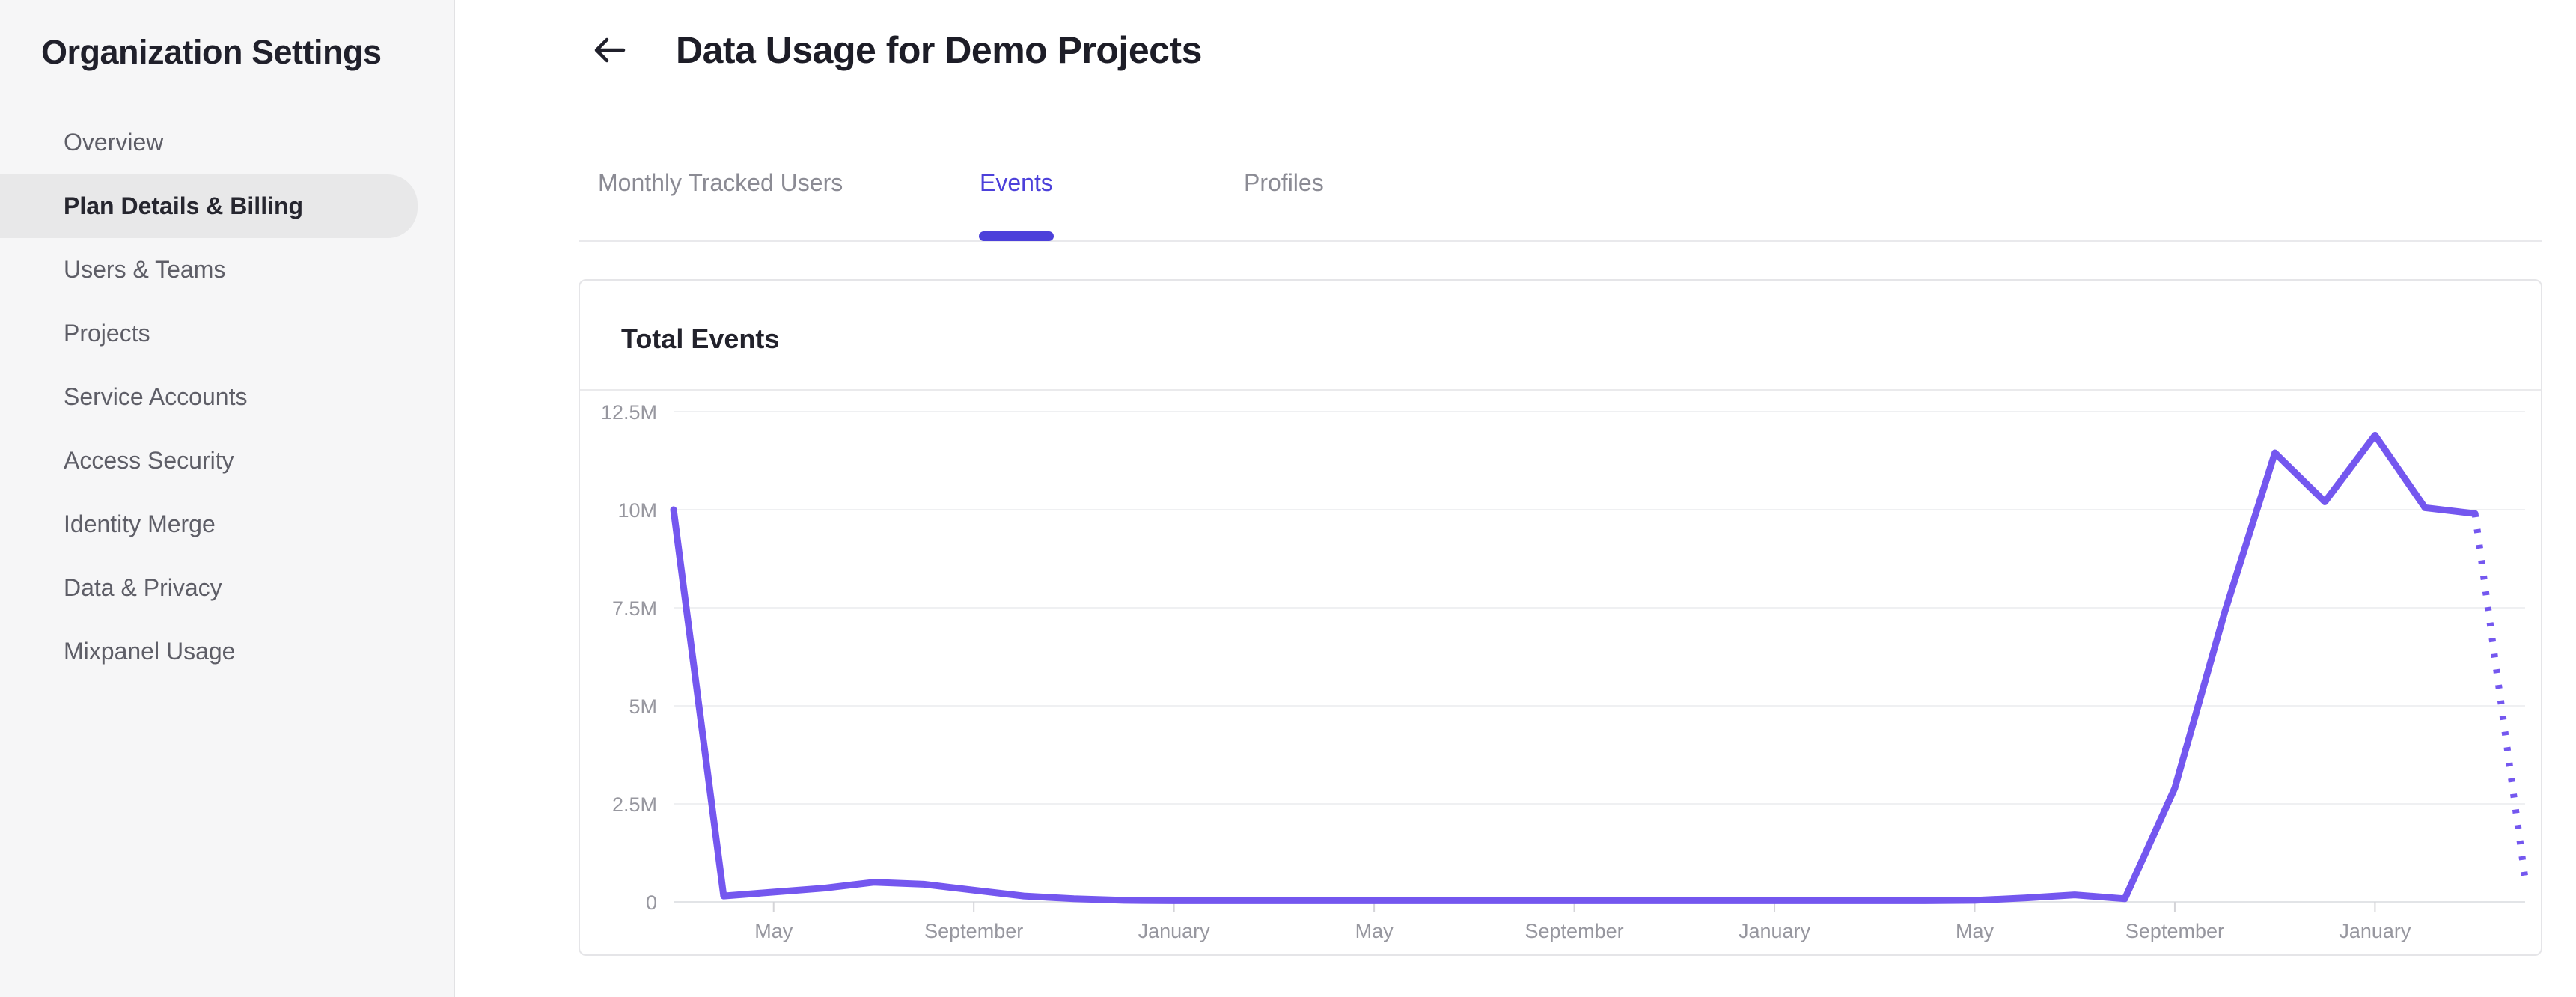 This screenshot has height=997, width=2576. Describe the element at coordinates (227, 270) in the screenshot. I see `sidebar-item-users-teams: Users & Teams` at that location.